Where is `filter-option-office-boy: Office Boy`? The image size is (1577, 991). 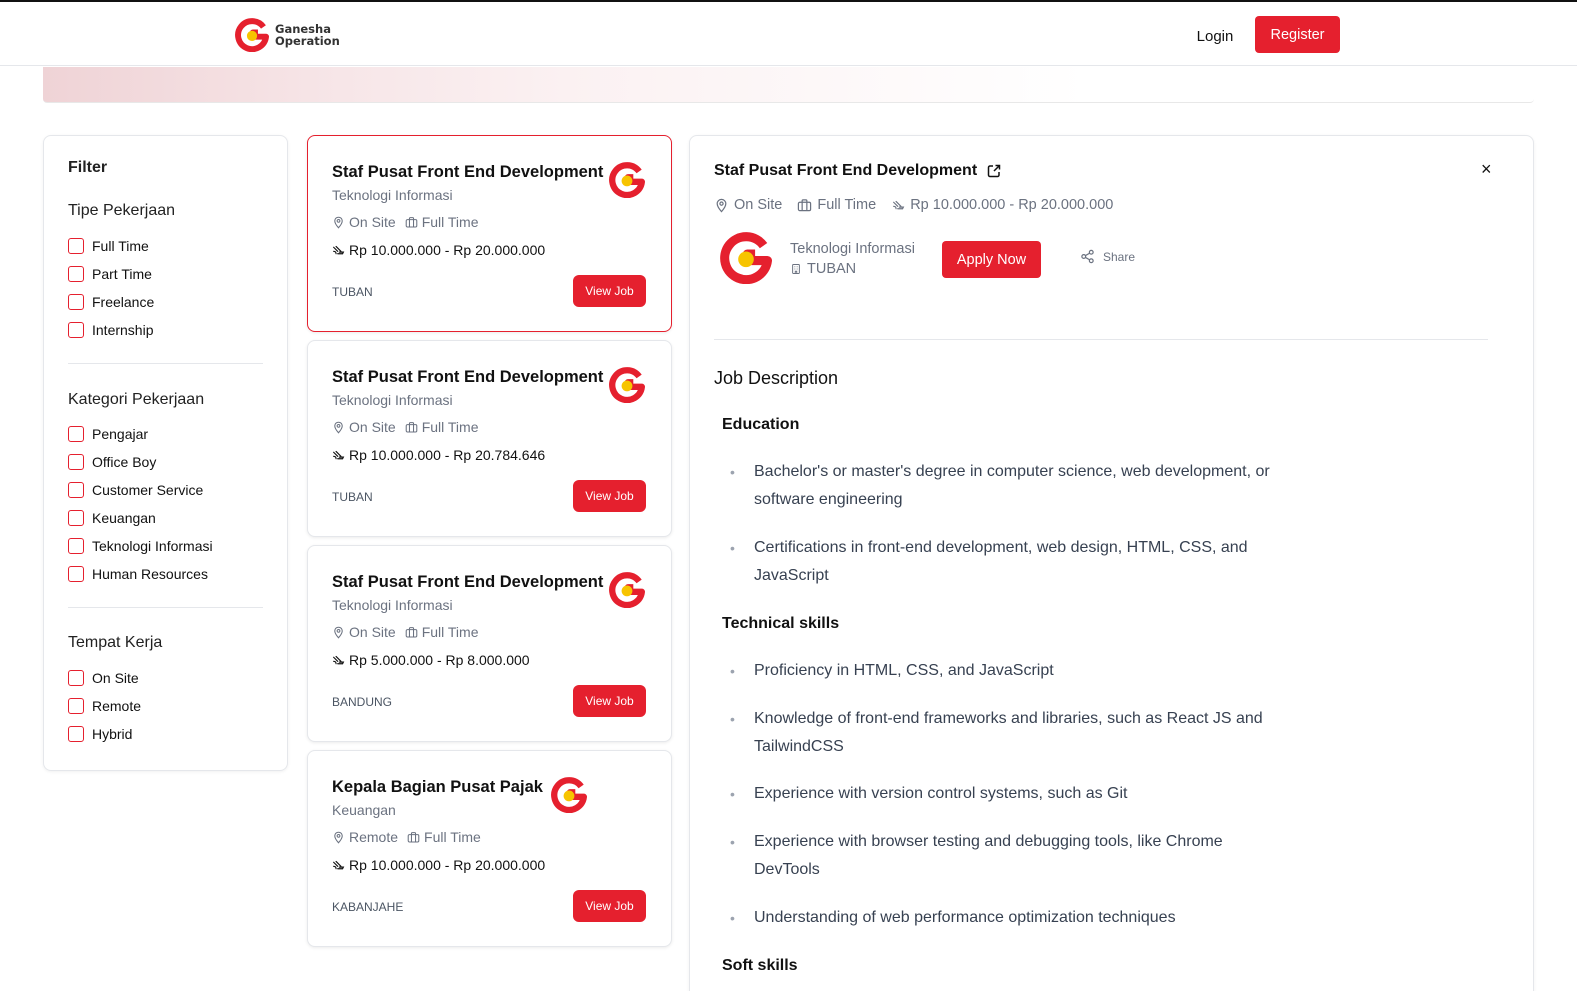 filter-option-office-boy: Office Boy is located at coordinates (112, 462).